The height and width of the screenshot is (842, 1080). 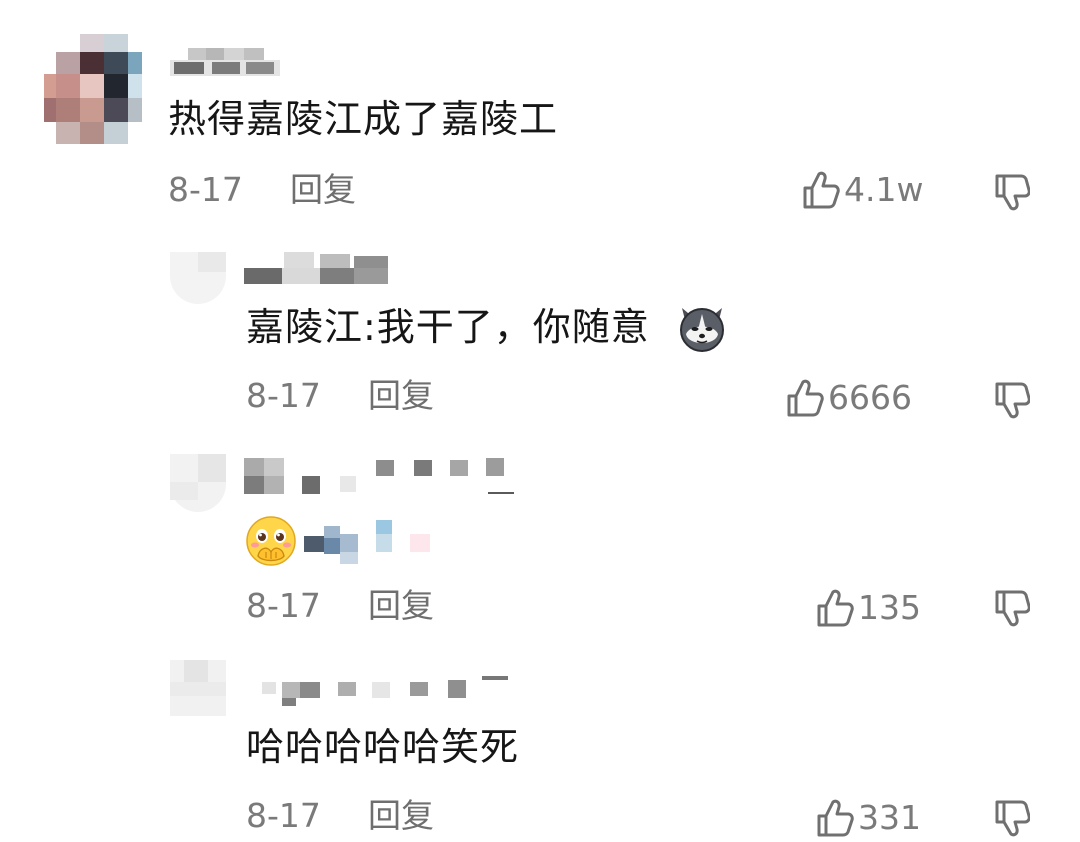 I want to click on shy-face-emoji, so click(x=271, y=541).